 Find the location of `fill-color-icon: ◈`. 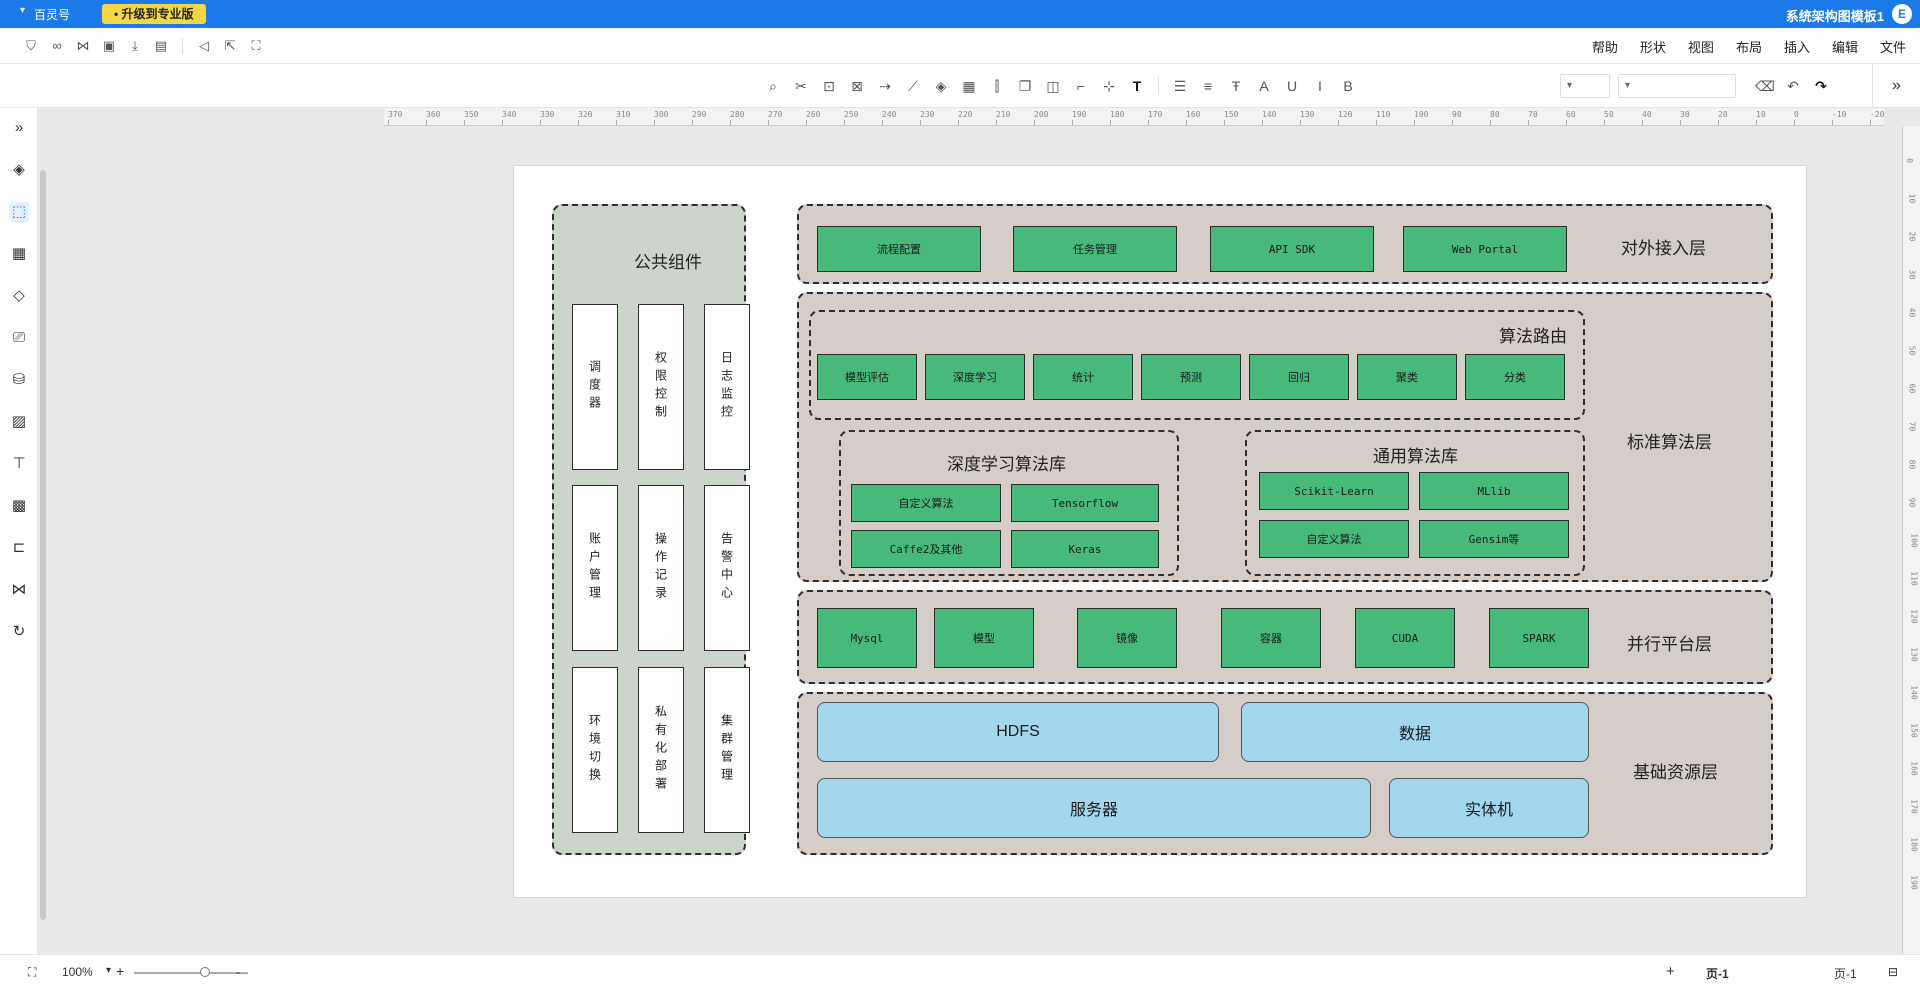

fill-color-icon: ◈ is located at coordinates (941, 86).